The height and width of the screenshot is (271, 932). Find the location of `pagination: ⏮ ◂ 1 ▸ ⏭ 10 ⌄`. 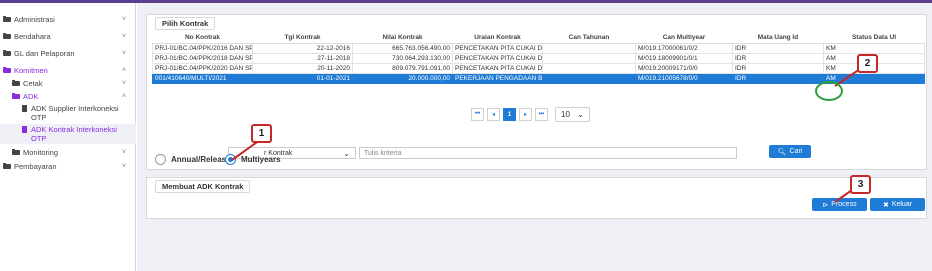

pagination: ⏮ ◂ 1 ▸ ⏭ 10 ⌄ is located at coordinates (530, 114).